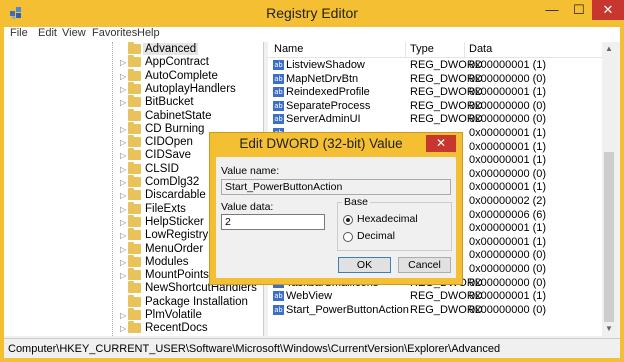 This screenshot has width=624, height=362. What do you see at coordinates (181, 75) in the screenshot?
I see `tree-item-label: AutoComplete` at bounding box center [181, 75].